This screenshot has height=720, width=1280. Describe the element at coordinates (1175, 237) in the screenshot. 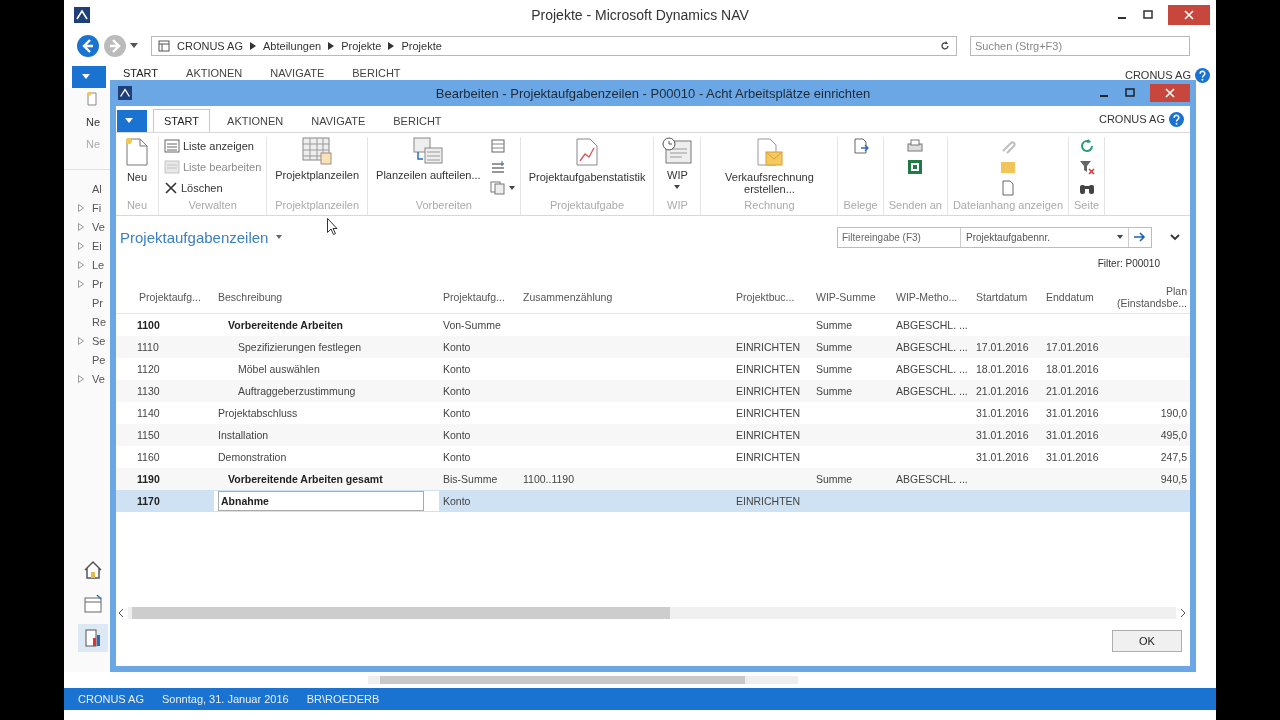

I see `chevron-down-icon` at that location.